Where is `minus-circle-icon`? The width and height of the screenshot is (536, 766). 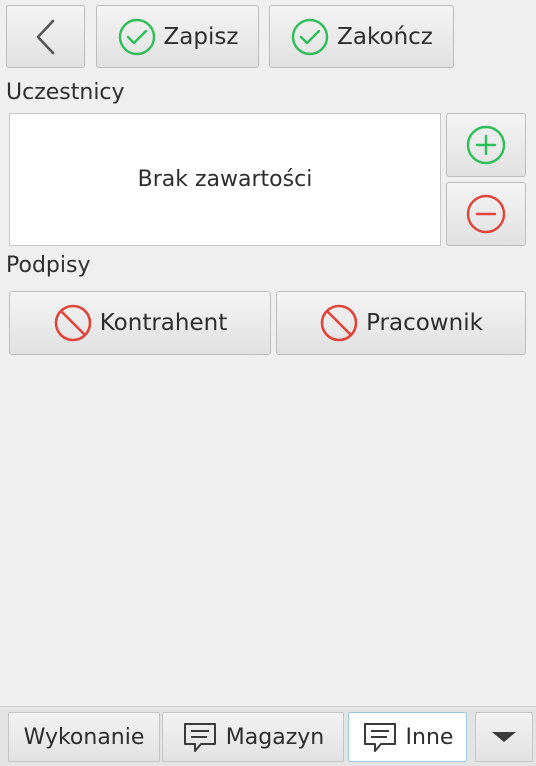 minus-circle-icon is located at coordinates (486, 214).